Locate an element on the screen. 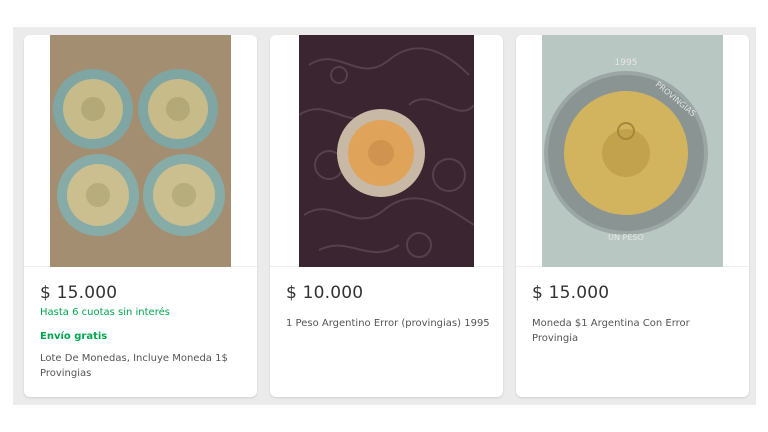 This screenshot has height=432, width=768. installments-note: Hasta 6 cuotas sin interés is located at coordinates (105, 312).